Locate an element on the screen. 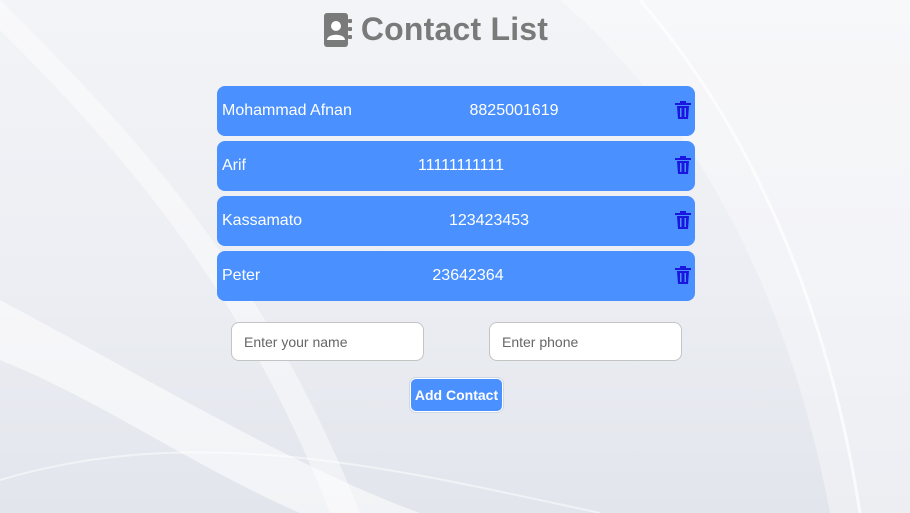  address-book-icon is located at coordinates (337, 29).